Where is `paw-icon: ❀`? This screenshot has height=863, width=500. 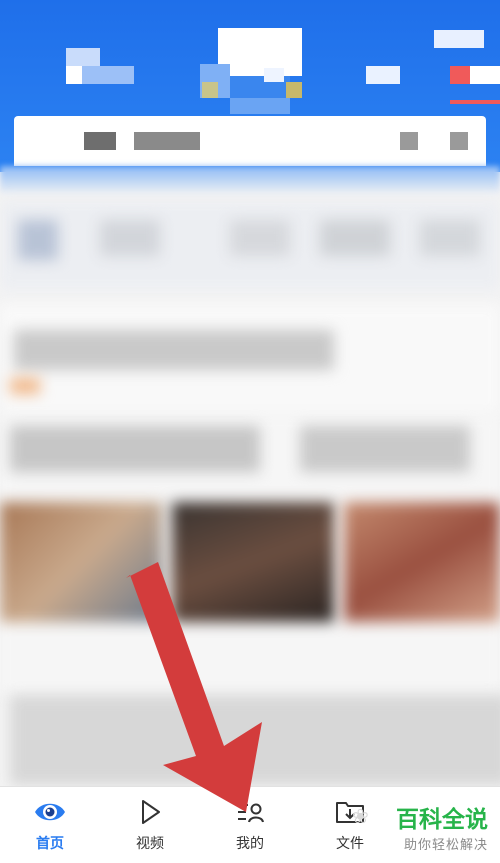 paw-icon: ❀ is located at coordinates (360, 816).